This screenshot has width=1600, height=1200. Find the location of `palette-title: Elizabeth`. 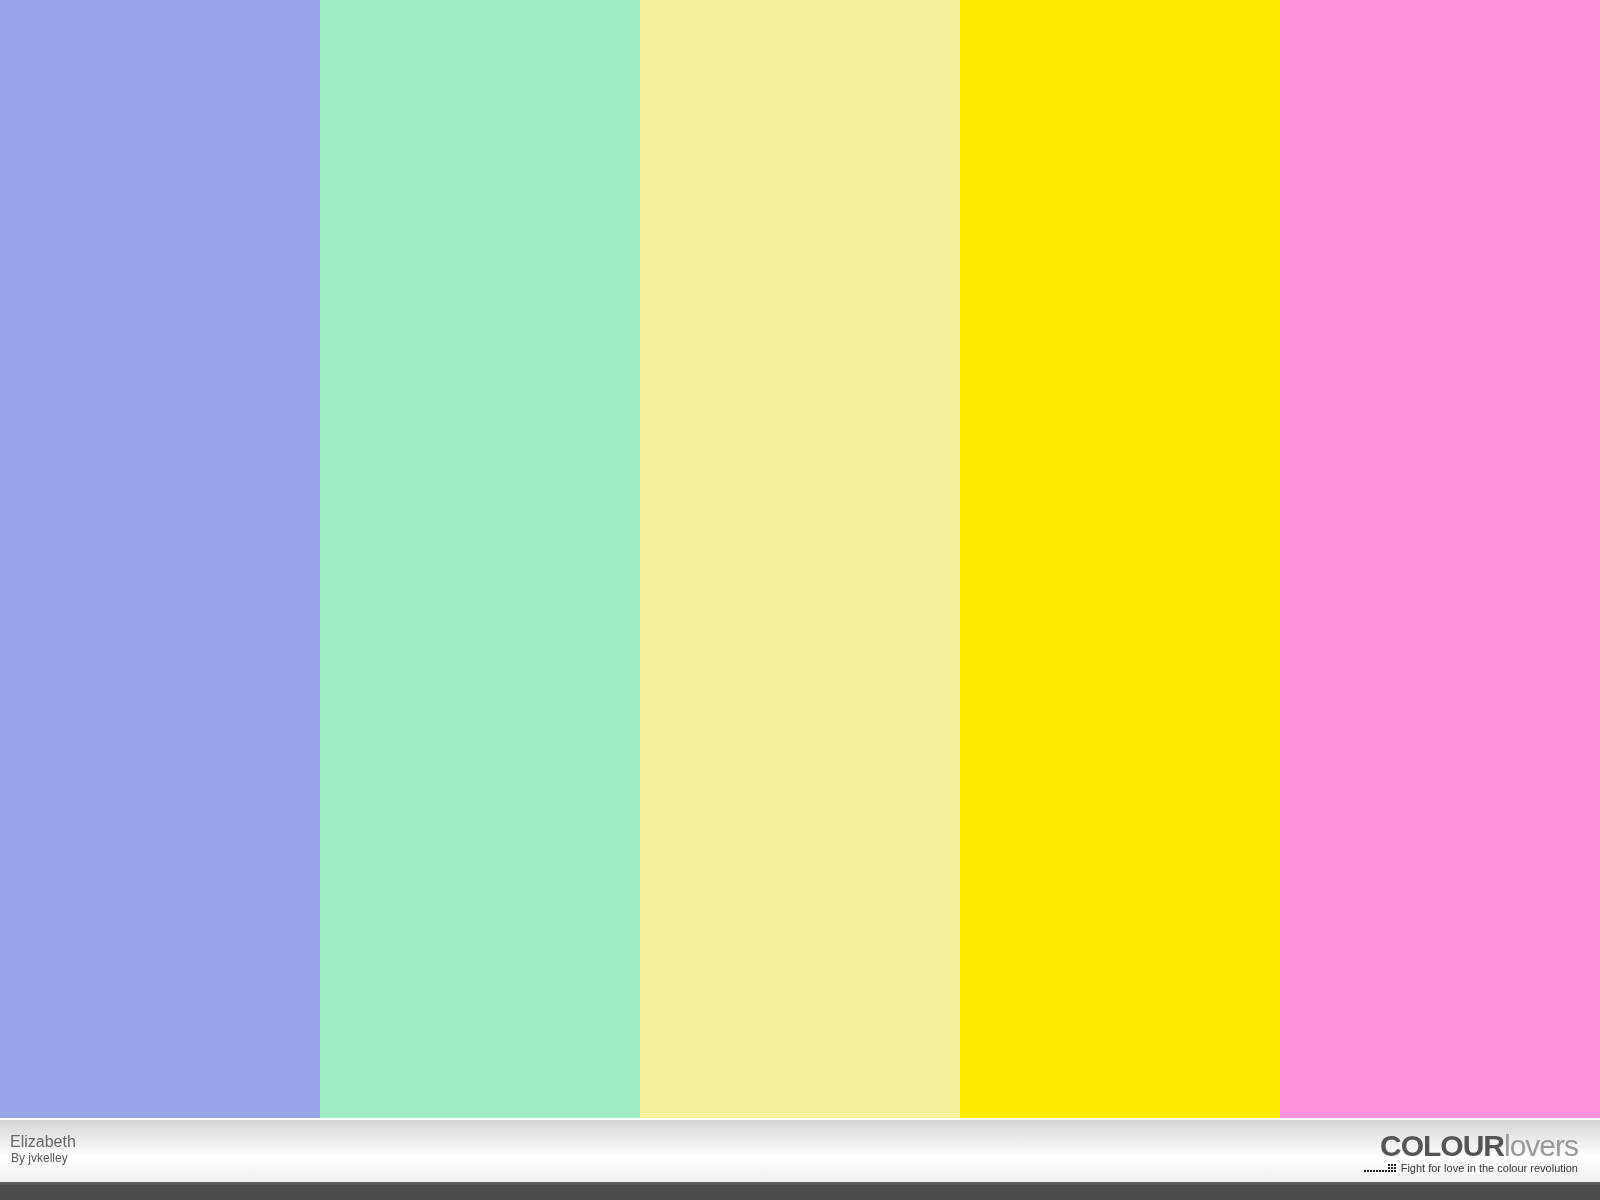

palette-title: Elizabeth is located at coordinates (43, 1142).